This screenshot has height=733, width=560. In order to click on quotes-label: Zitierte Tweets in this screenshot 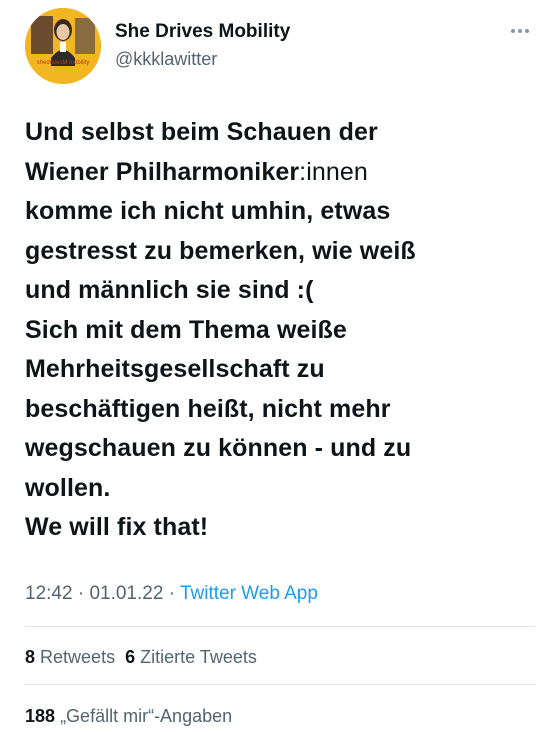, I will do `click(198, 657)`.